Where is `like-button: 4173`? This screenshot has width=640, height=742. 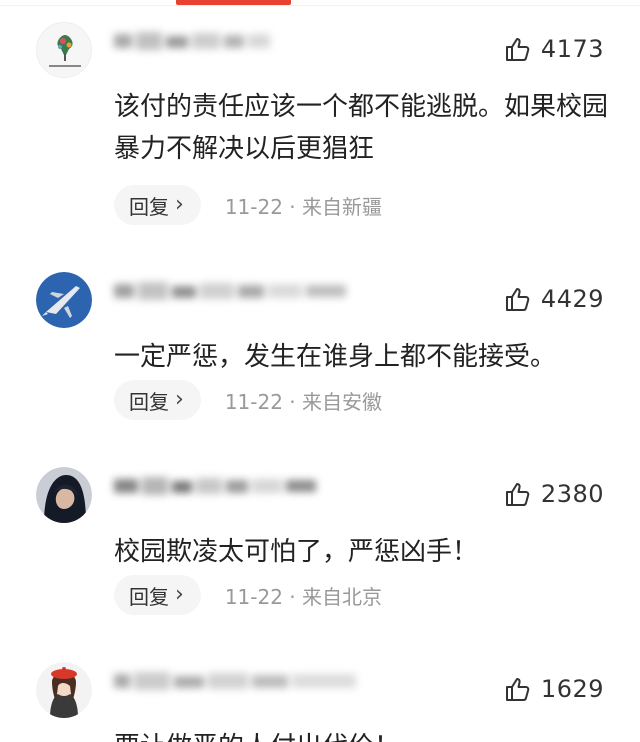
like-button: 4173 is located at coordinates (554, 49).